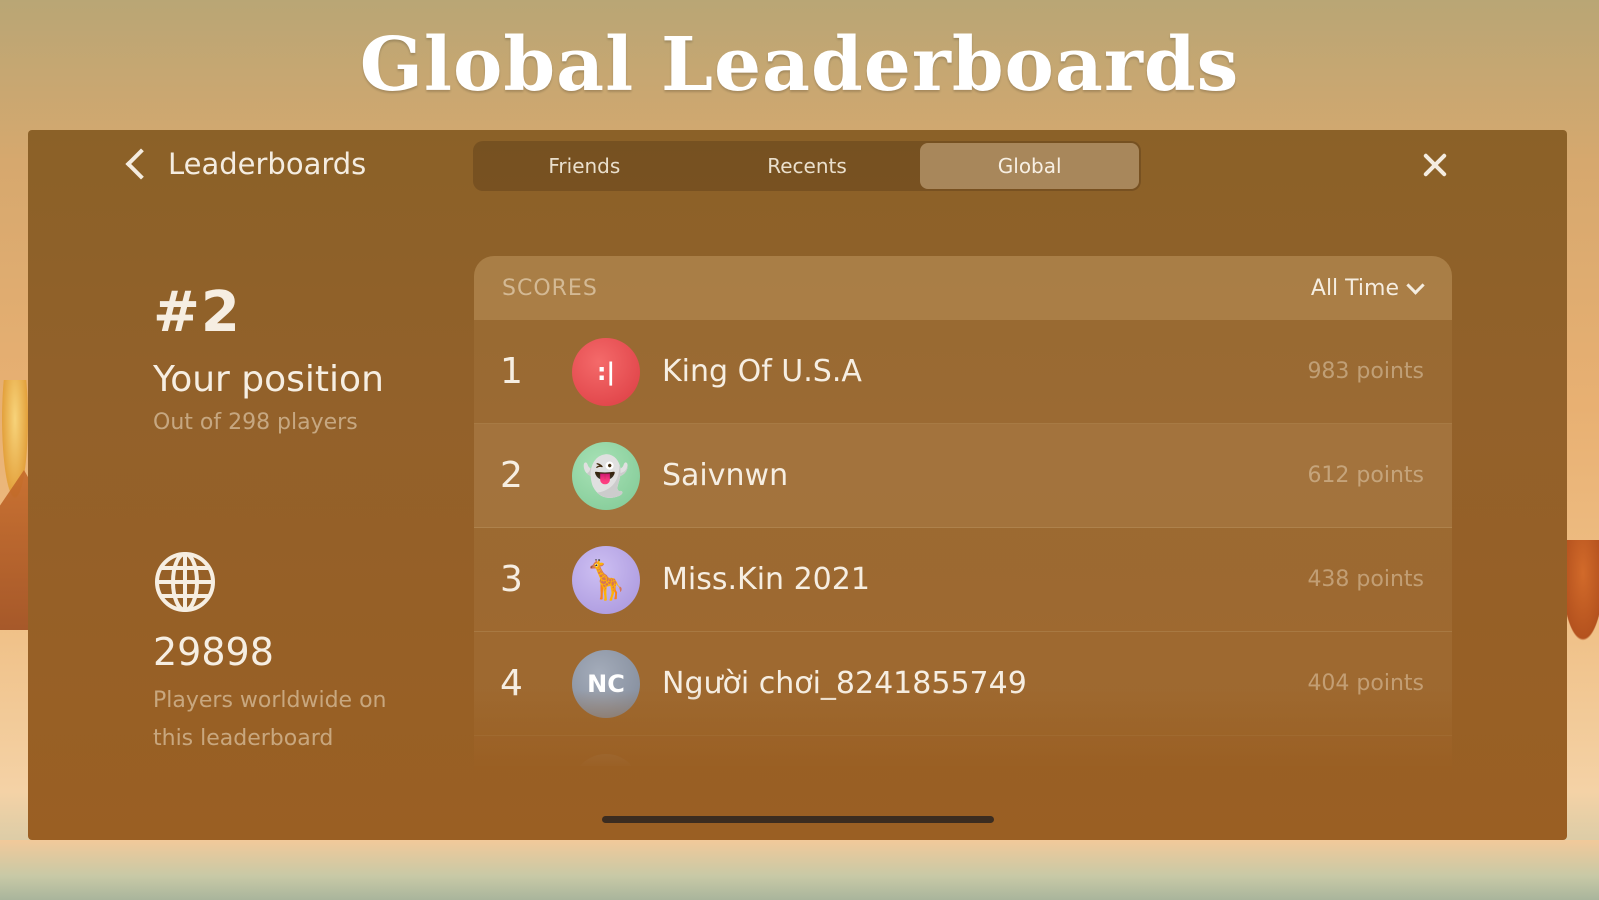 The image size is (1599, 900). I want to click on scores-header: SCORES All Time, so click(963, 288).